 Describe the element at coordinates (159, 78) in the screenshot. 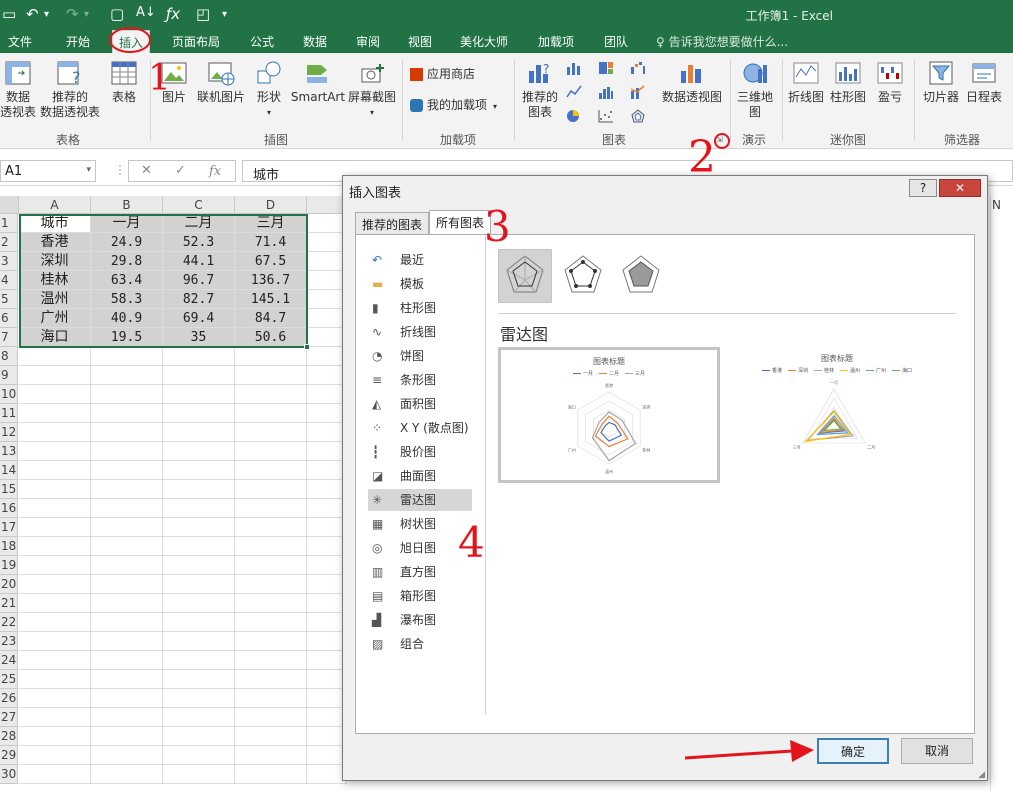

I see `annotation-step-1: 1` at that location.